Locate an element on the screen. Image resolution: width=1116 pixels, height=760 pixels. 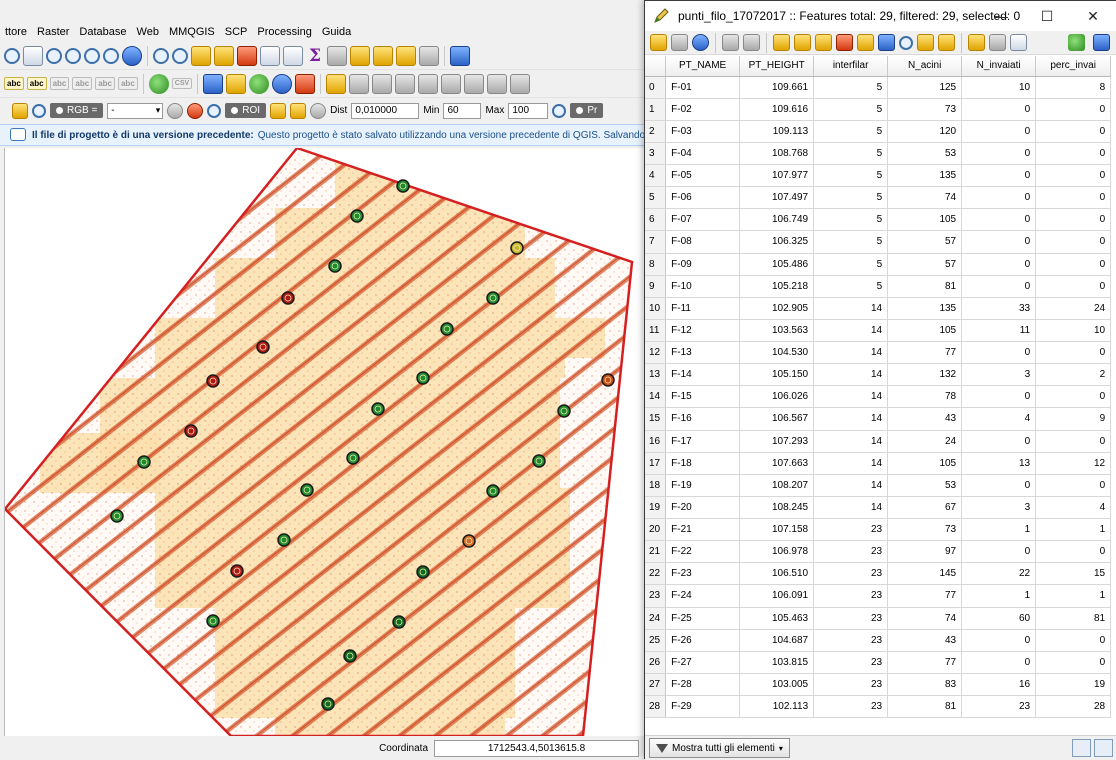
label-rotate-icon: abc is located at coordinates (105, 83).